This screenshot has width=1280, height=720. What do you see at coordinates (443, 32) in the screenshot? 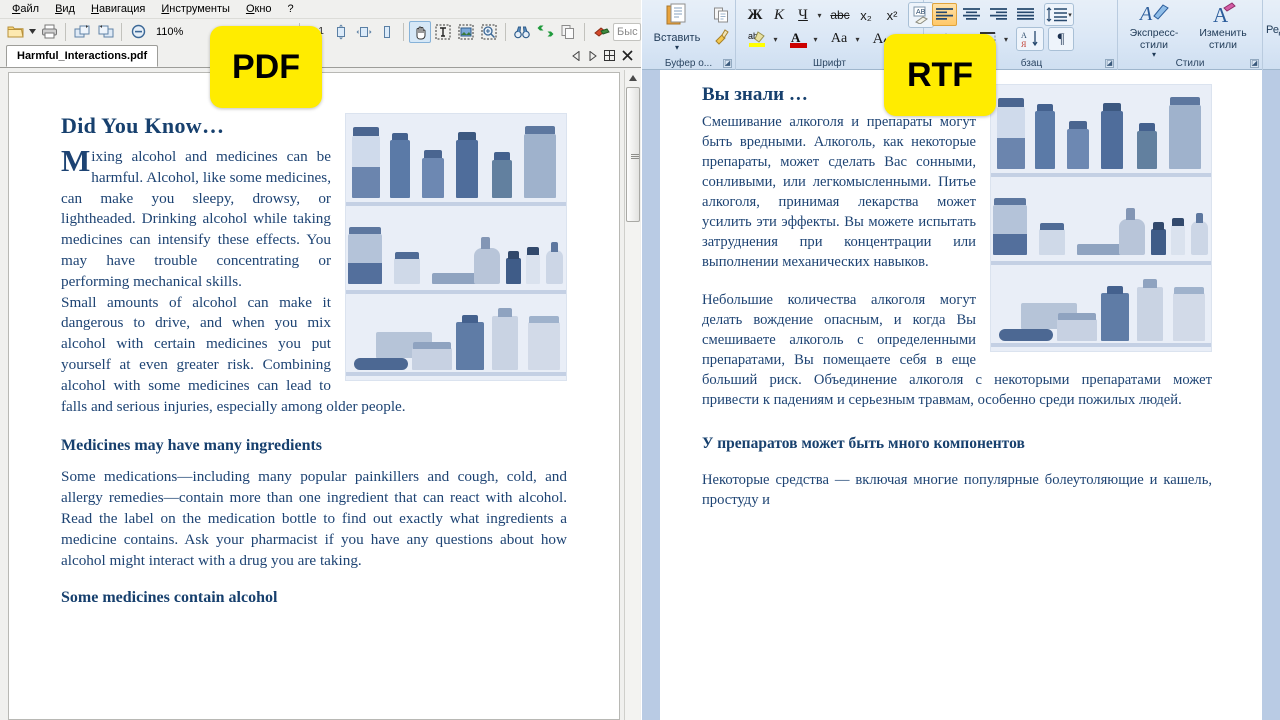
I see `text-select-icon` at bounding box center [443, 32].